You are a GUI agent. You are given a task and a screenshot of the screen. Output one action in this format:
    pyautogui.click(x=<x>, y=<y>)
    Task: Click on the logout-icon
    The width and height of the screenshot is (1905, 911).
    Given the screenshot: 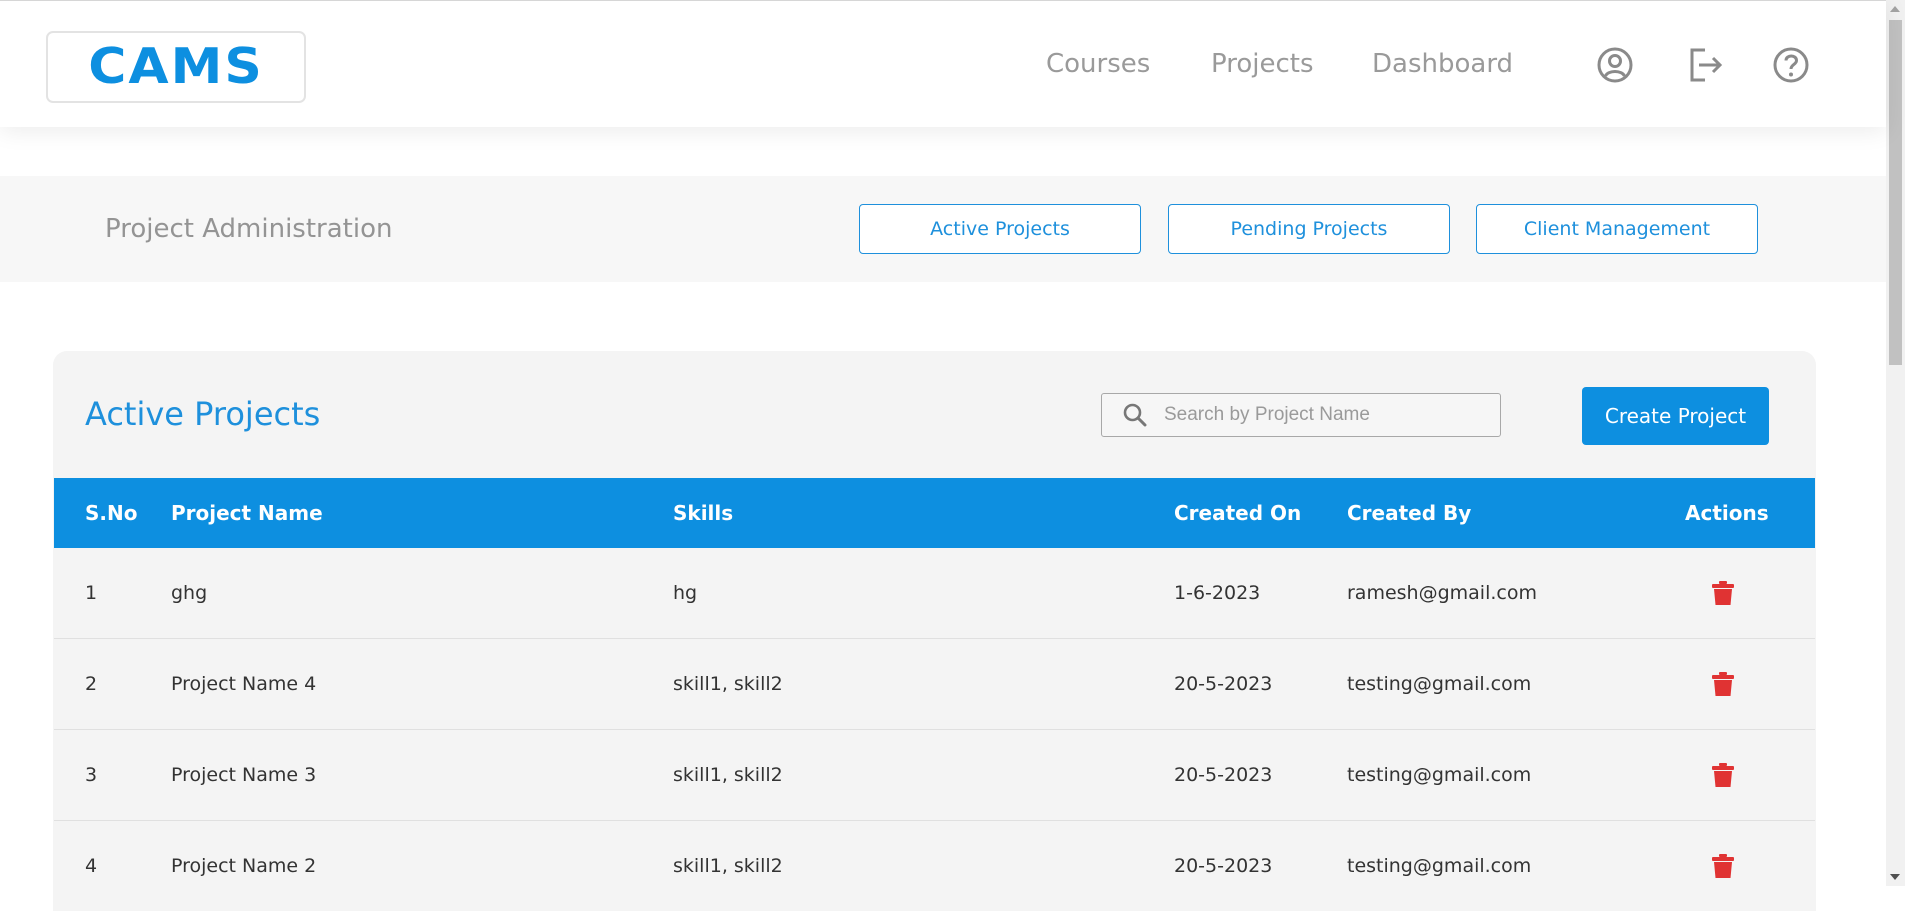 What is the action you would take?
    pyautogui.click(x=1706, y=65)
    